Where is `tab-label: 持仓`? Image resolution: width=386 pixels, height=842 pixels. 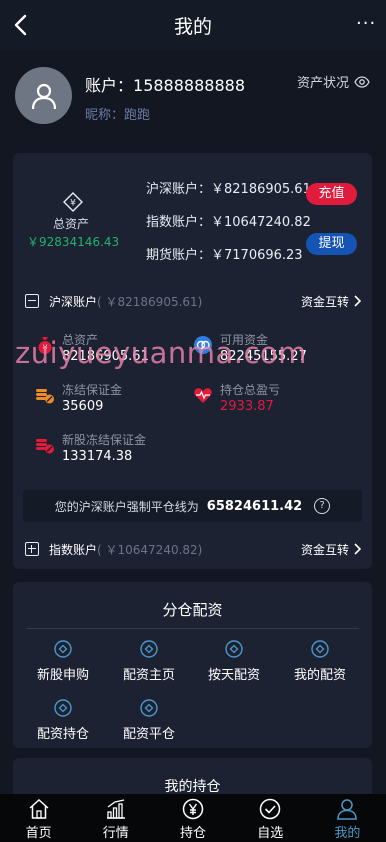
tab-label: 持仓 is located at coordinates (193, 833).